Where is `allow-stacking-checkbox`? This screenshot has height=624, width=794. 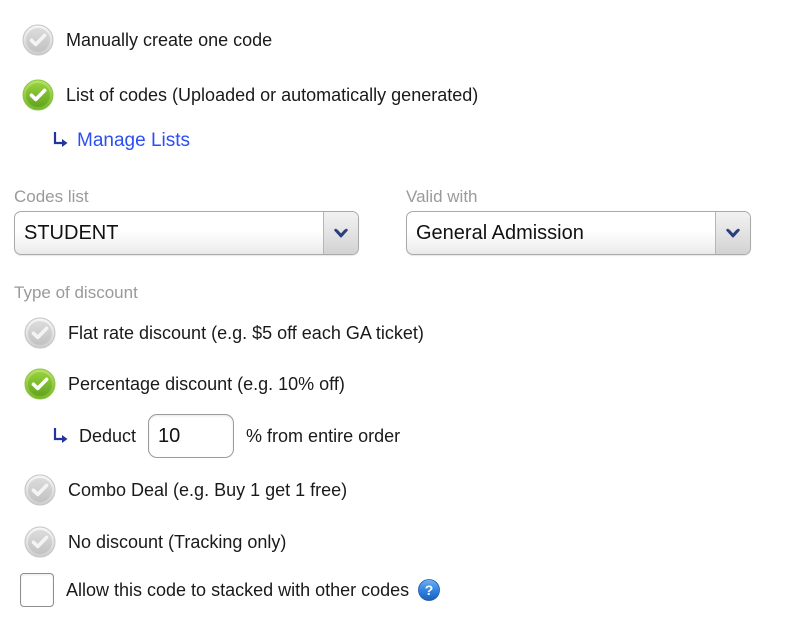
allow-stacking-checkbox is located at coordinates (37, 590).